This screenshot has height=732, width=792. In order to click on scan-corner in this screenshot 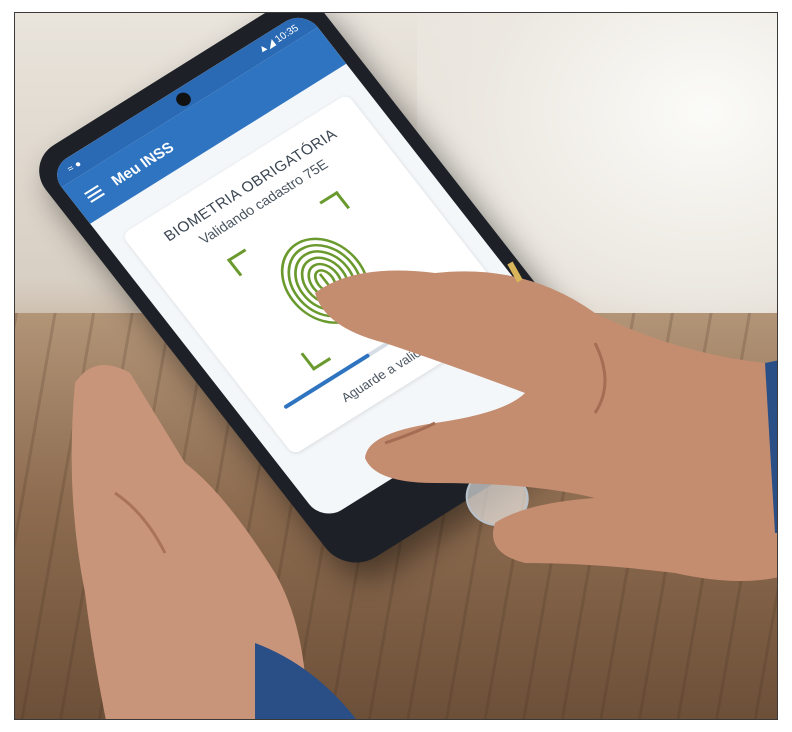, I will do `click(242, 262)`.